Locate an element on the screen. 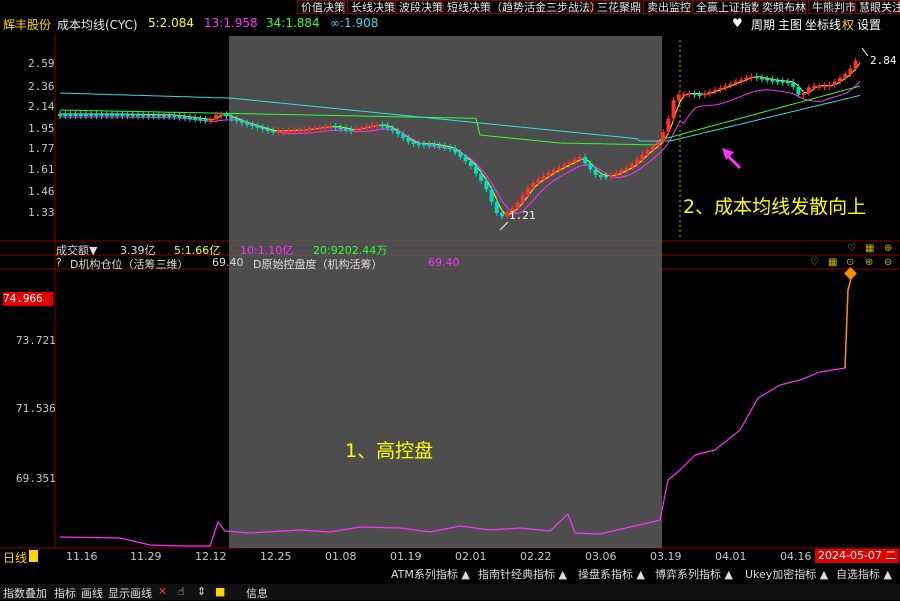 This screenshot has width=900, height=601. lock-icon: ■ is located at coordinates (220, 591).